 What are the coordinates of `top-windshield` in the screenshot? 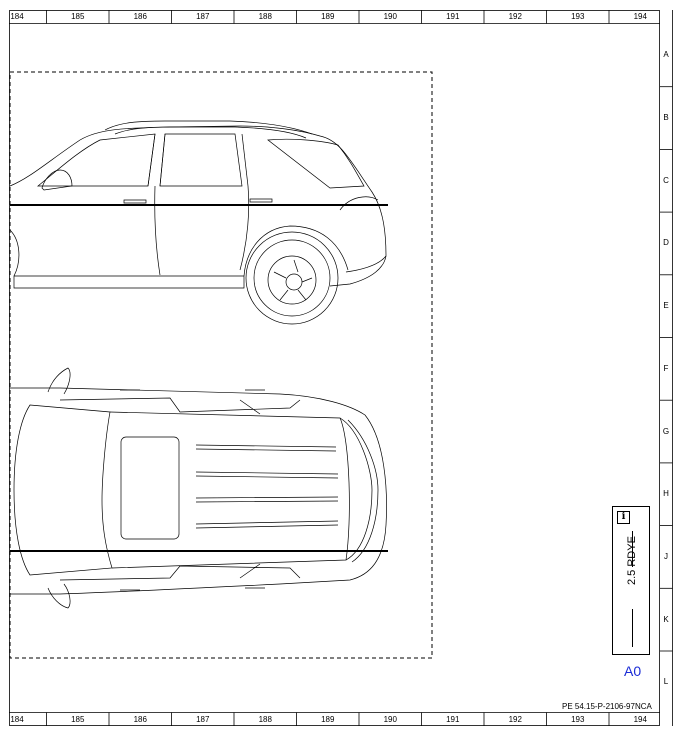 It's located at (229, 490).